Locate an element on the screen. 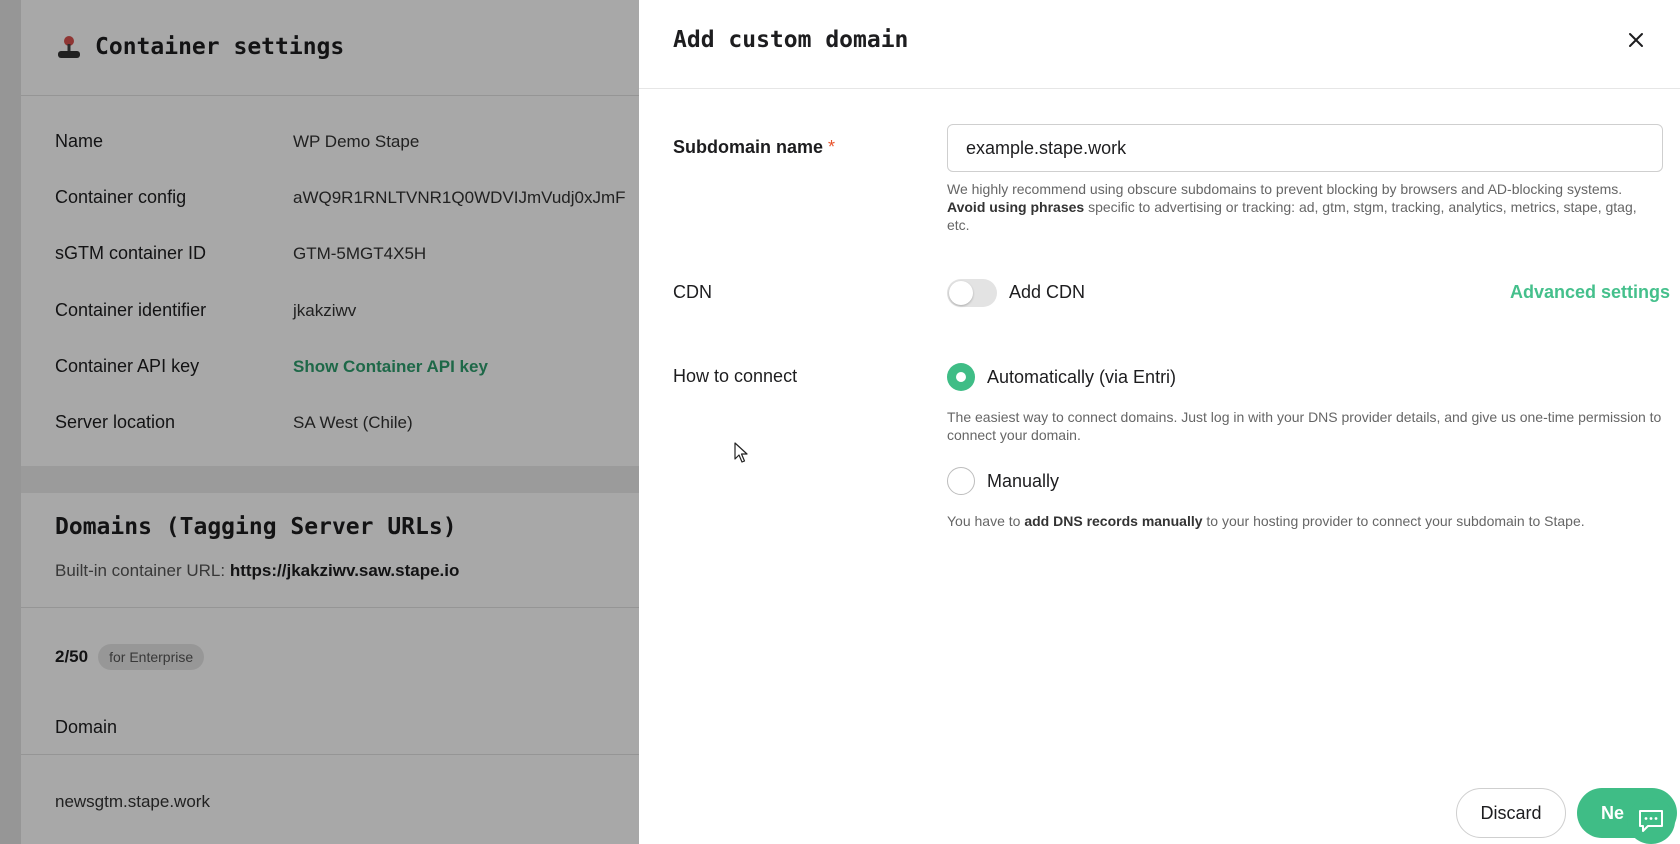 This screenshot has height=844, width=1680. how-to-connect-label: How to connect is located at coordinates (735, 376).